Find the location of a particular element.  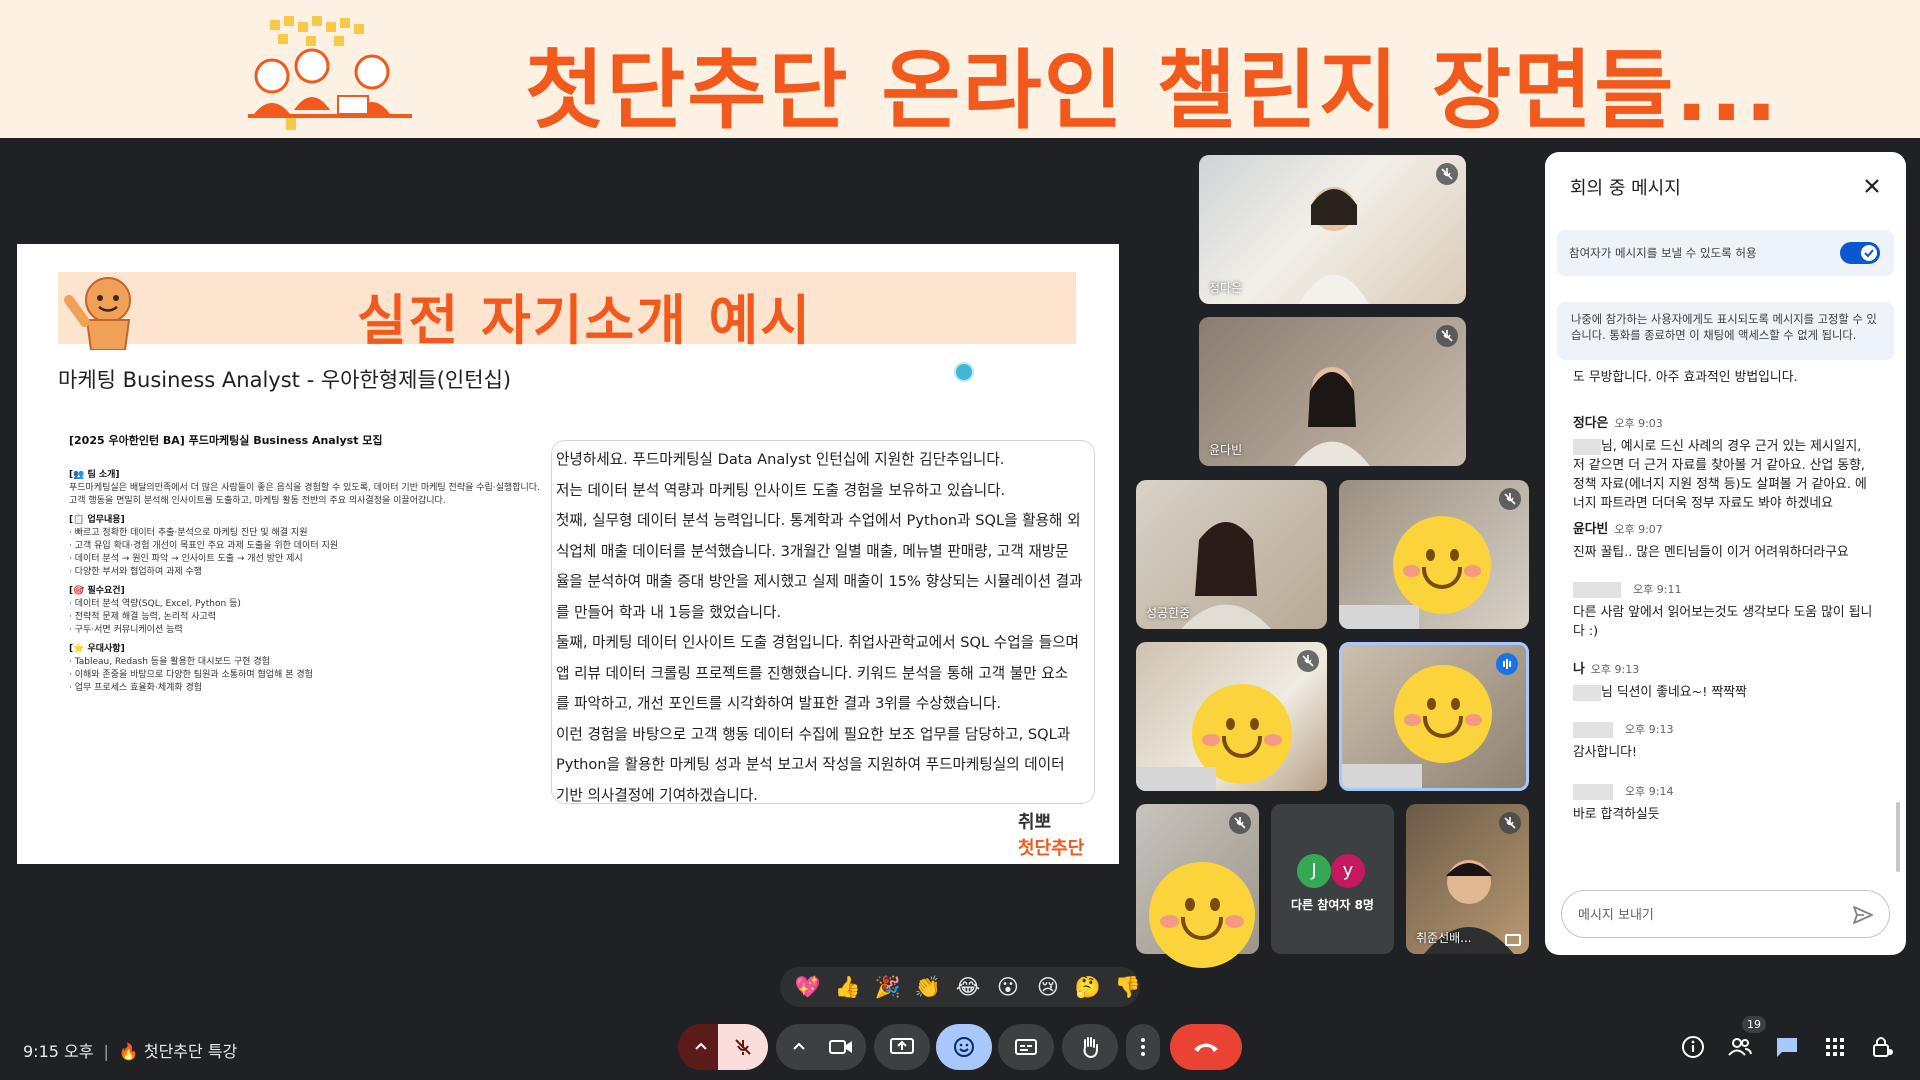

raise-hand-icon is located at coordinates (1090, 1048).